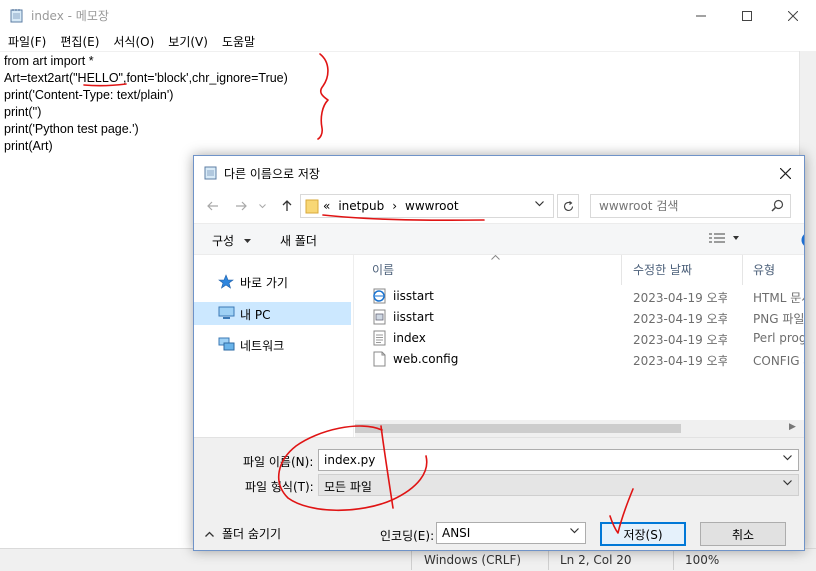  Describe the element at coordinates (679, 206) in the screenshot. I see `search-input` at that location.